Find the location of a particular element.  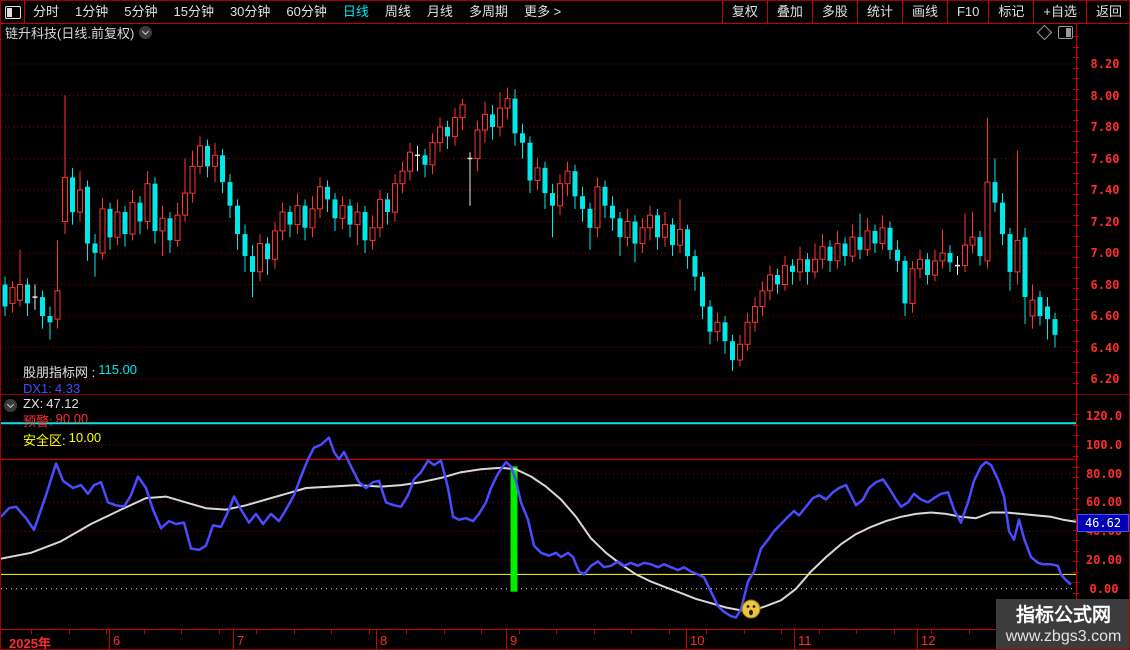

period-item-9: 多周期 is located at coordinates (488, 12).